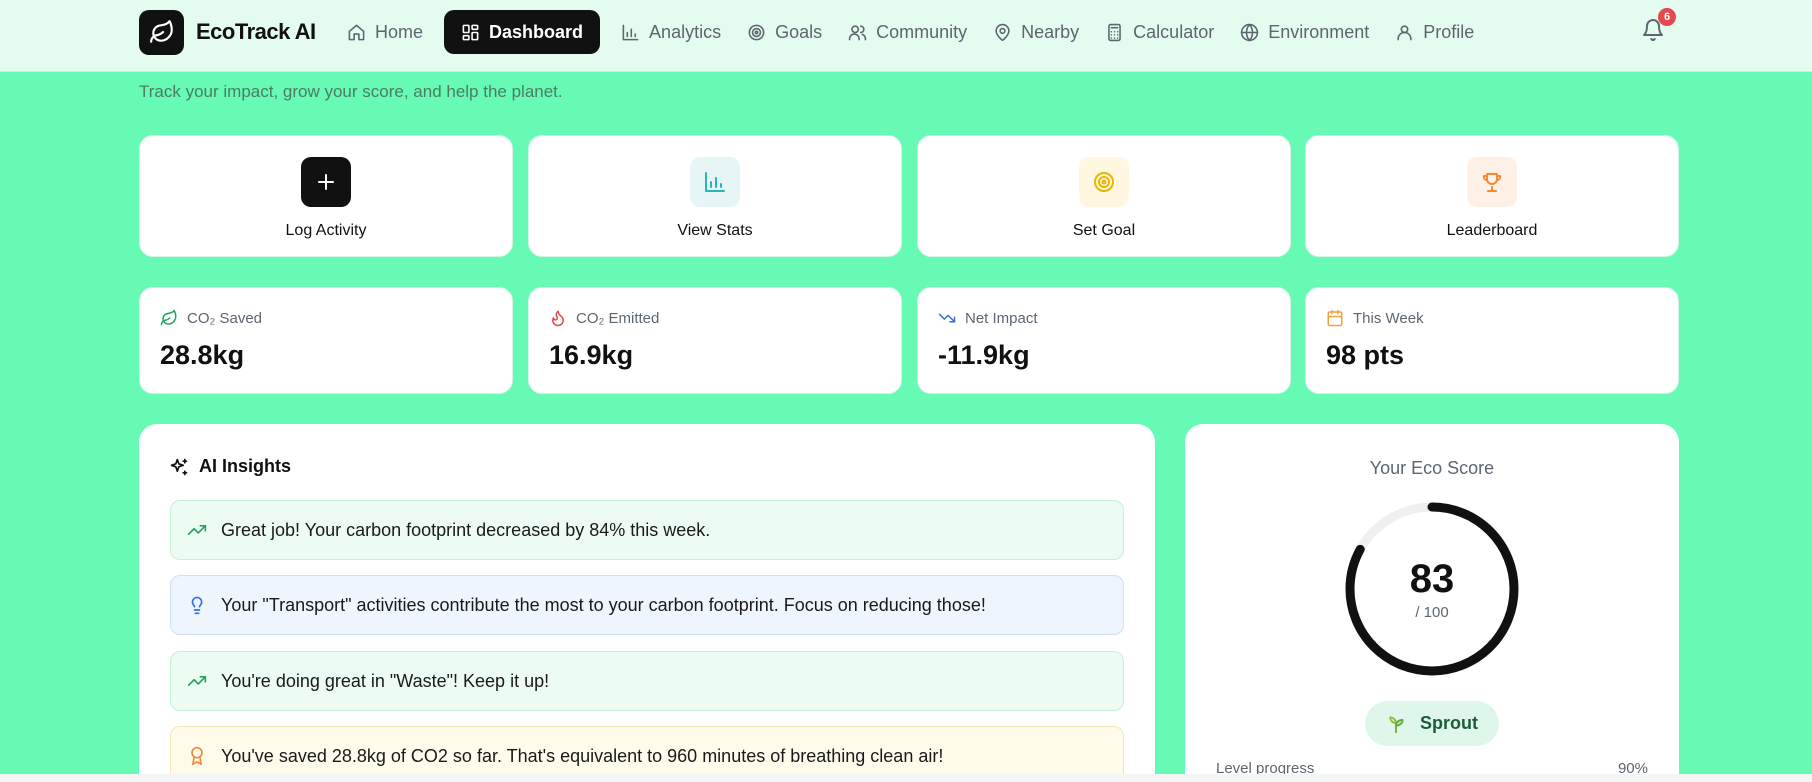 Image resolution: width=1812 pixels, height=782 pixels. What do you see at coordinates (1432, 579) in the screenshot?
I see `eco-score-value: 83` at bounding box center [1432, 579].